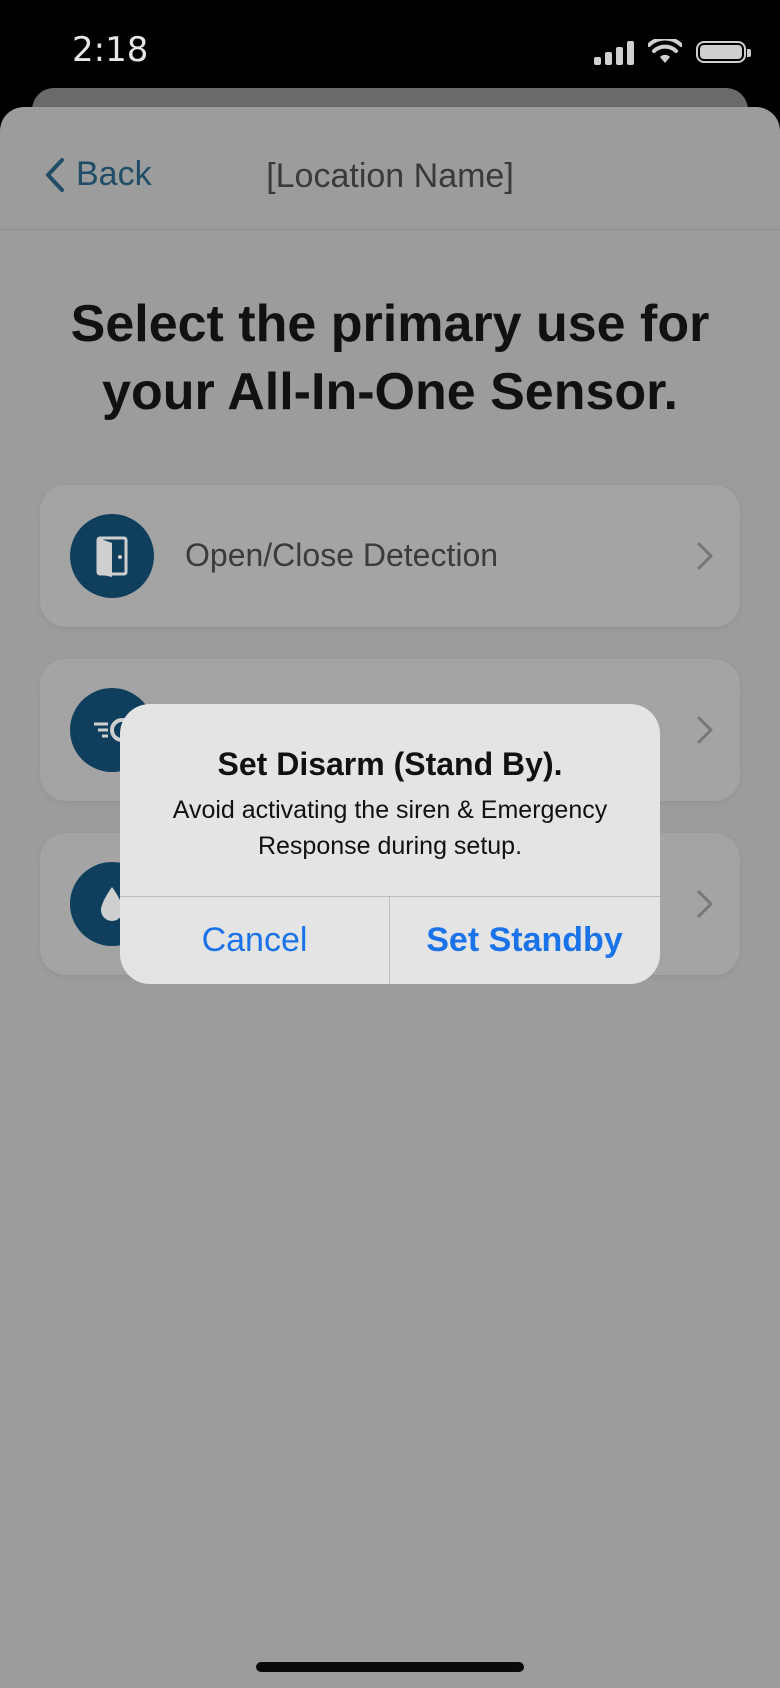 The height and width of the screenshot is (1688, 780). I want to click on status-icons, so click(672, 52).